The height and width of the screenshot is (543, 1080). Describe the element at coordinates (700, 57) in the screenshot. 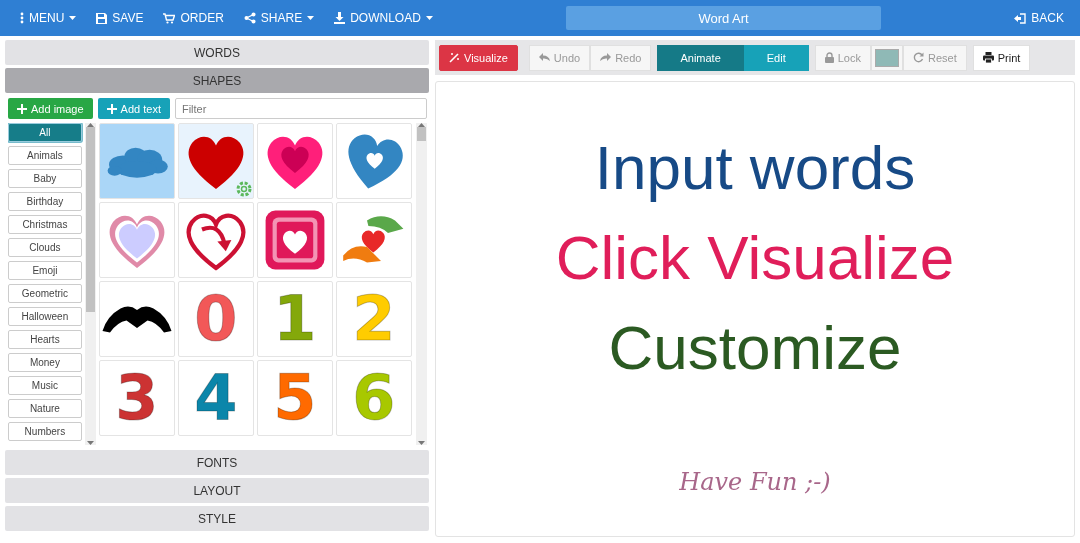

I see `mode-tab: Animate` at that location.